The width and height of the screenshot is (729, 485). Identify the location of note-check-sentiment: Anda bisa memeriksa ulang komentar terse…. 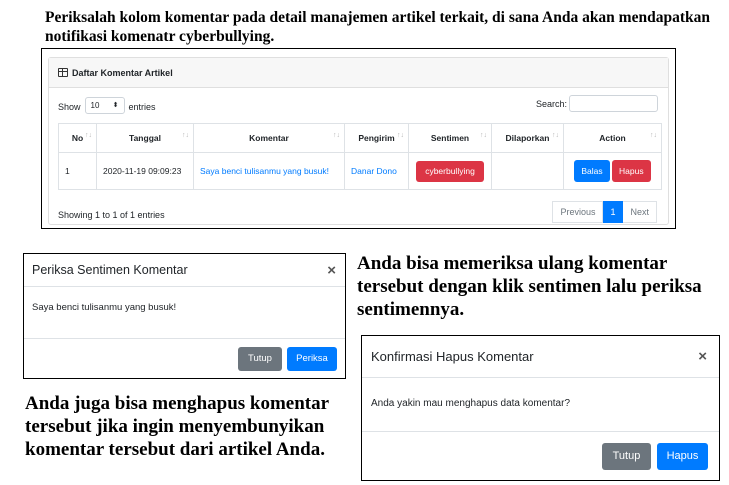
(529, 286).